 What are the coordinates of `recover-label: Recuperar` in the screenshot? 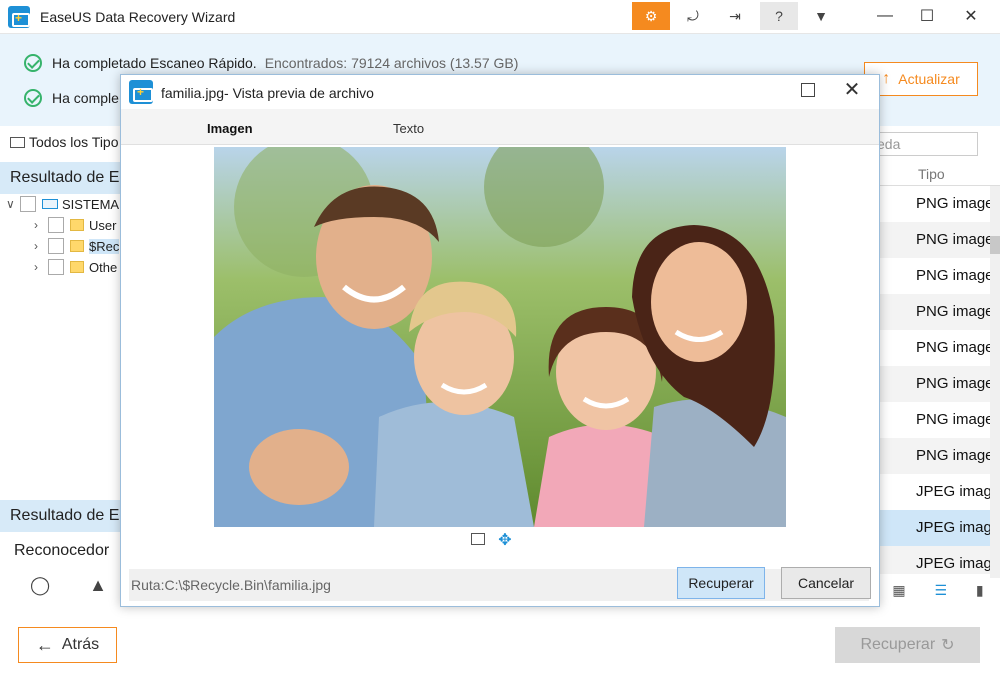 It's located at (898, 644).